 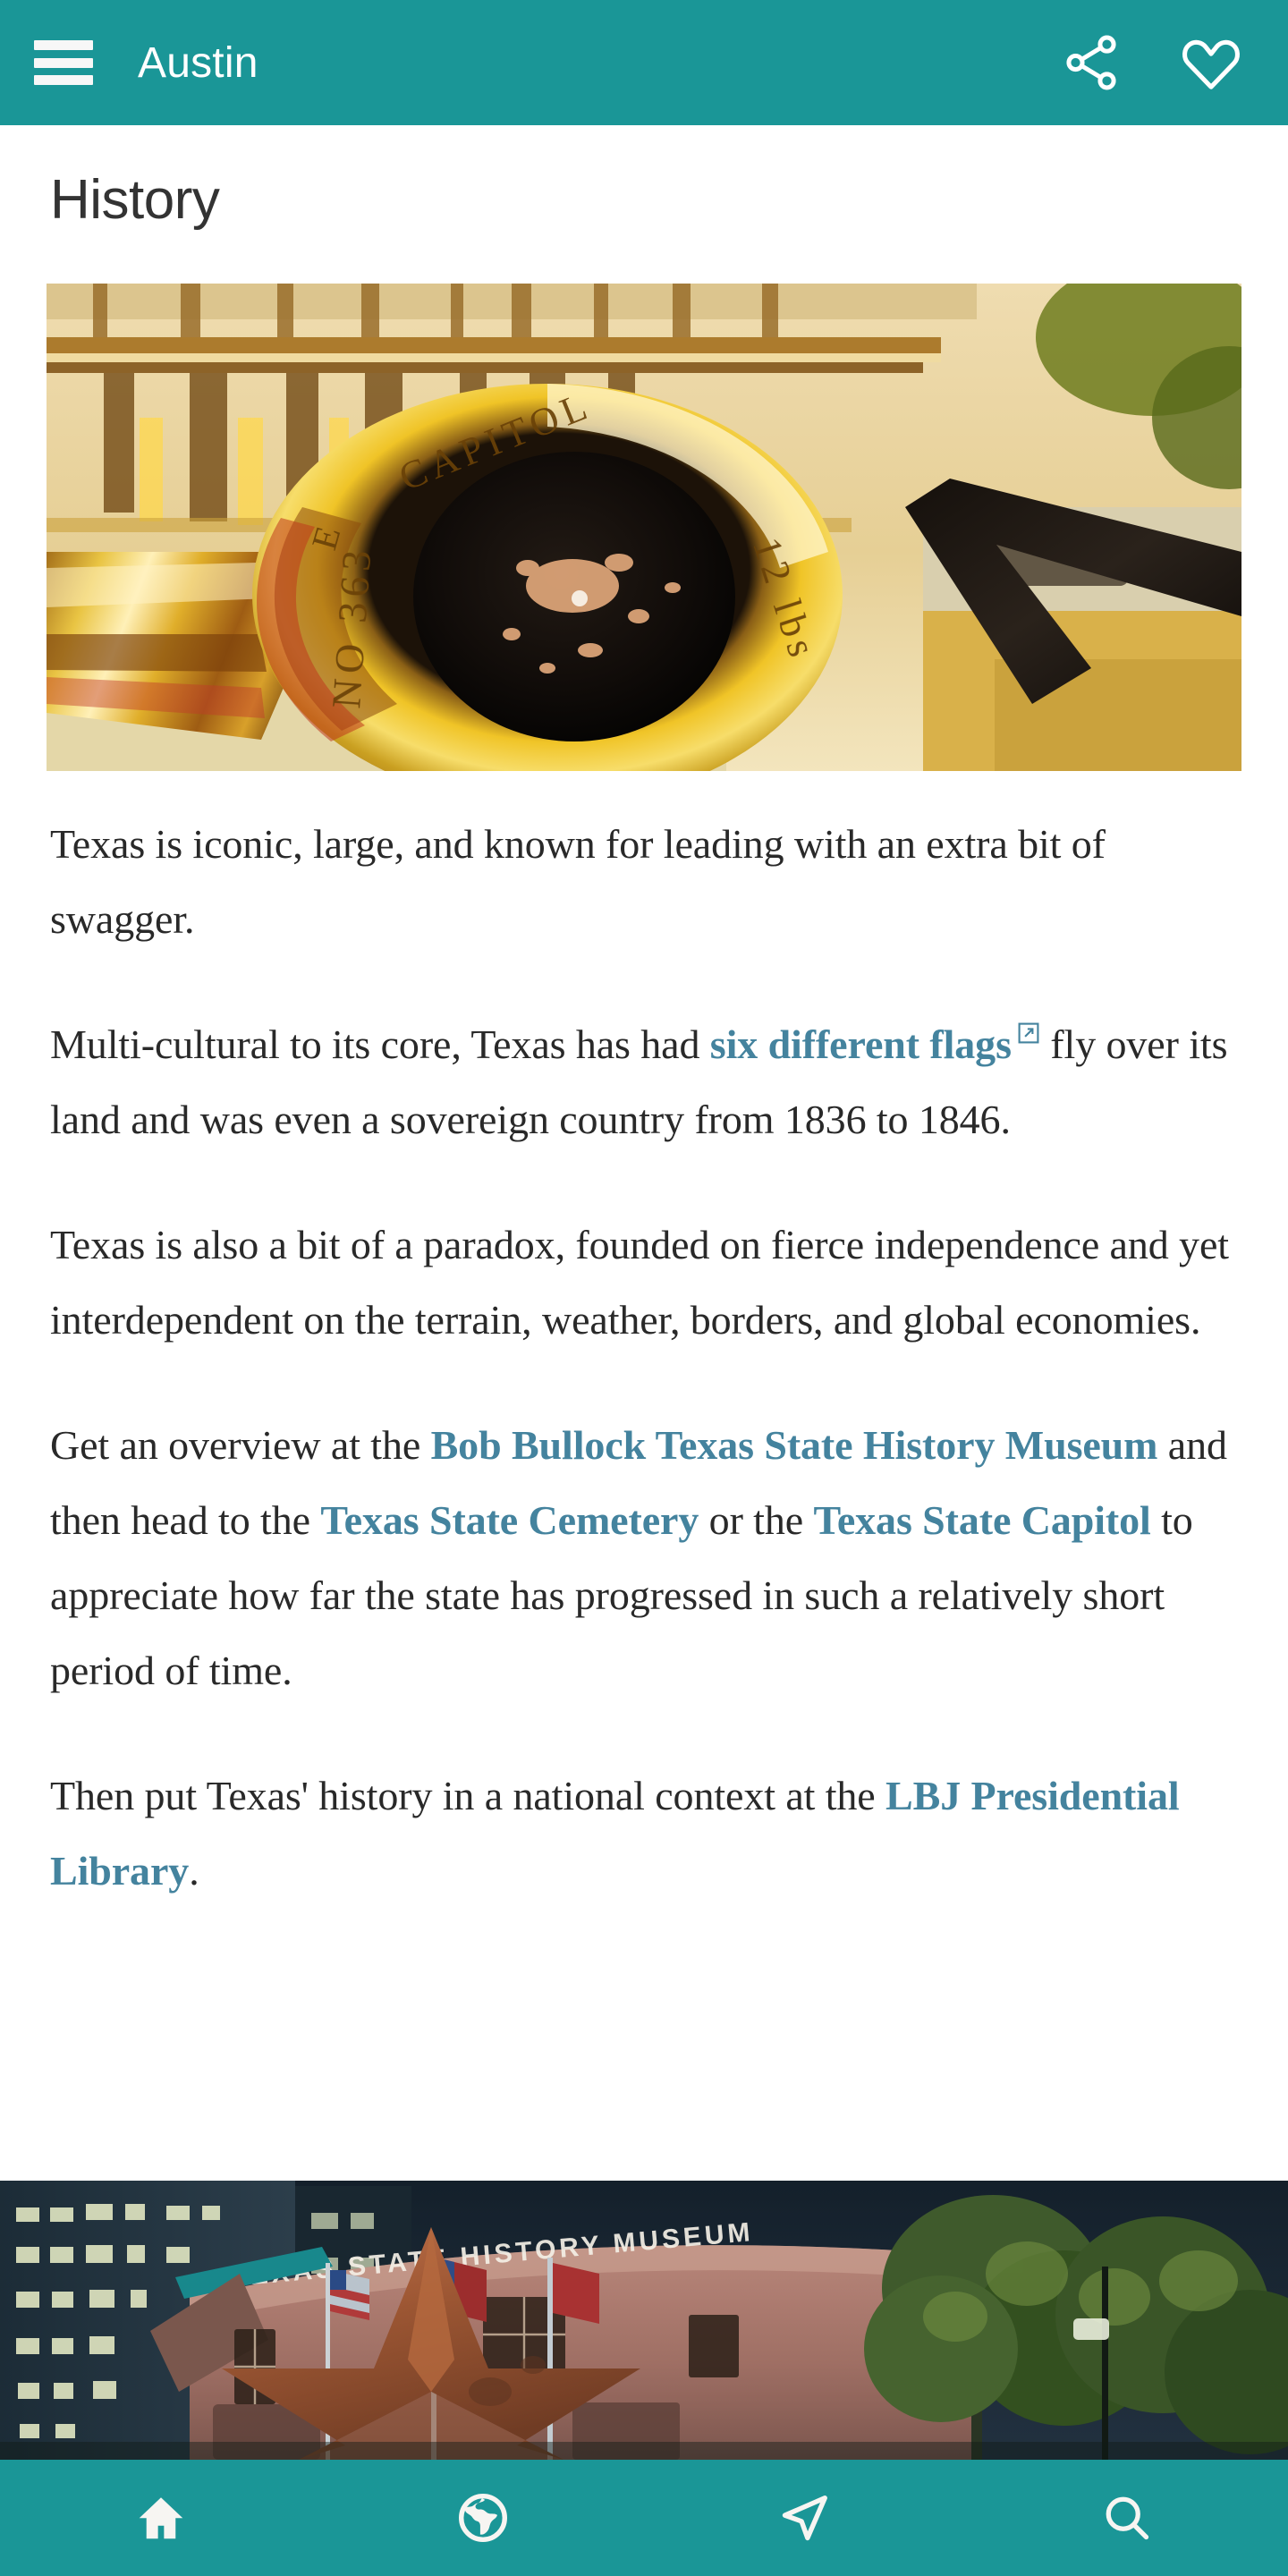 I want to click on page-title: History, so click(x=135, y=200).